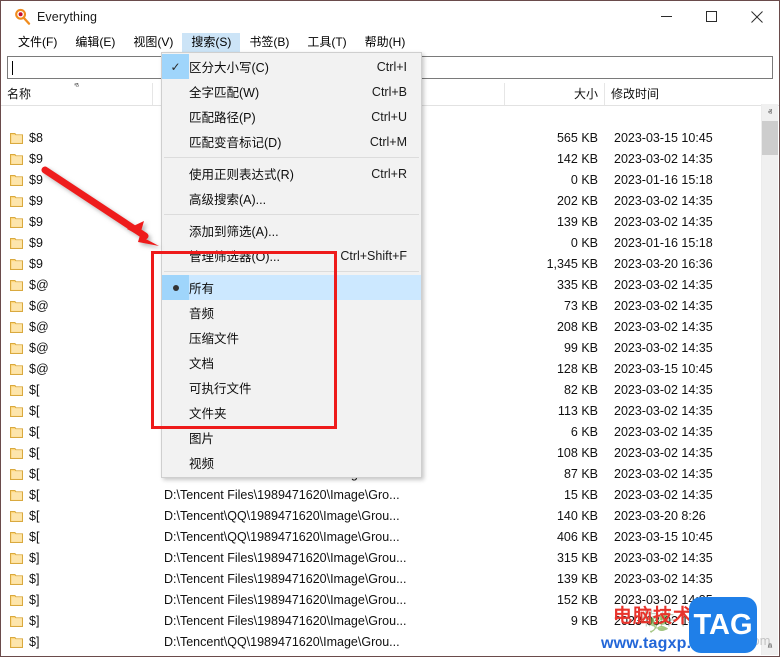  Describe the element at coordinates (580, 389) in the screenshot. I see `file-size-cell: 82 KB` at that location.